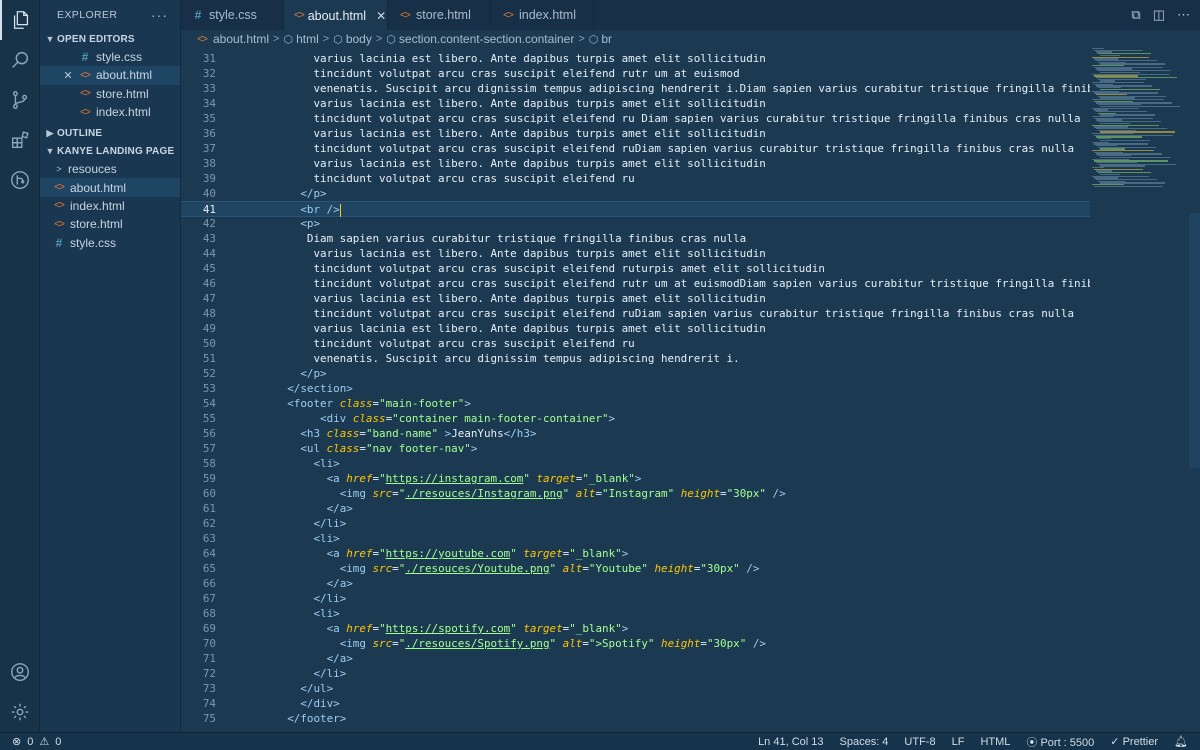 This screenshot has height=750, width=1200. I want to click on breadcrumb-html: html, so click(307, 39).